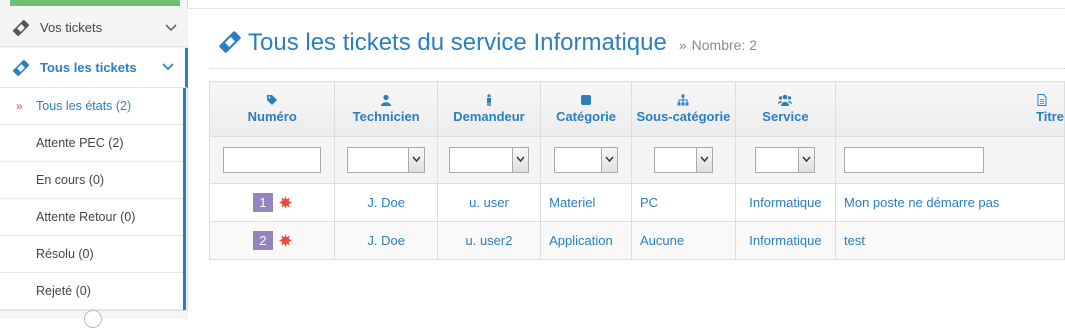 This screenshot has height=328, width=1065. I want to click on cell-titre: Mon poste ne démarre pas, so click(950, 202).